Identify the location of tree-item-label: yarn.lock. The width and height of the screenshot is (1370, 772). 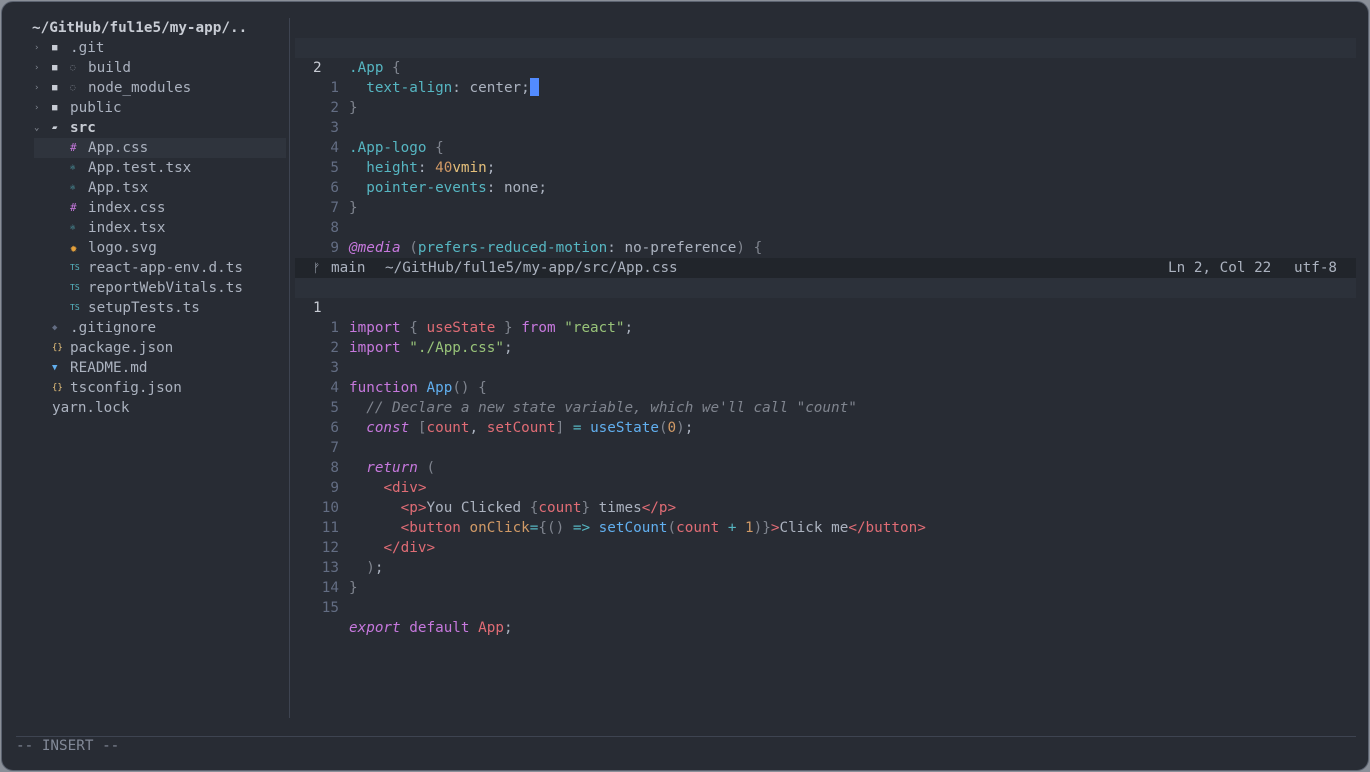
(91, 408).